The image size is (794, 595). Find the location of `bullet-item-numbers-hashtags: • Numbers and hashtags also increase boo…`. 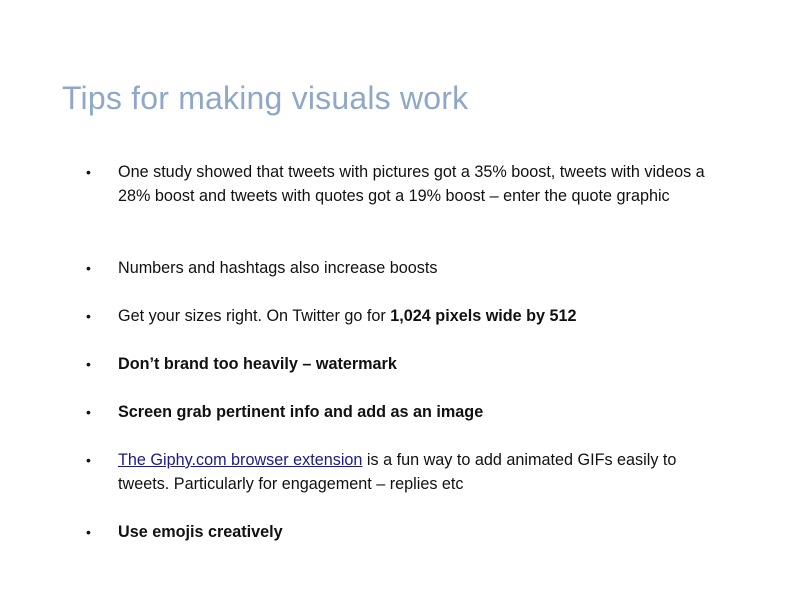

bullet-item-numbers-hashtags: • Numbers and hashtags also increase boo… is located at coordinates (406, 268).